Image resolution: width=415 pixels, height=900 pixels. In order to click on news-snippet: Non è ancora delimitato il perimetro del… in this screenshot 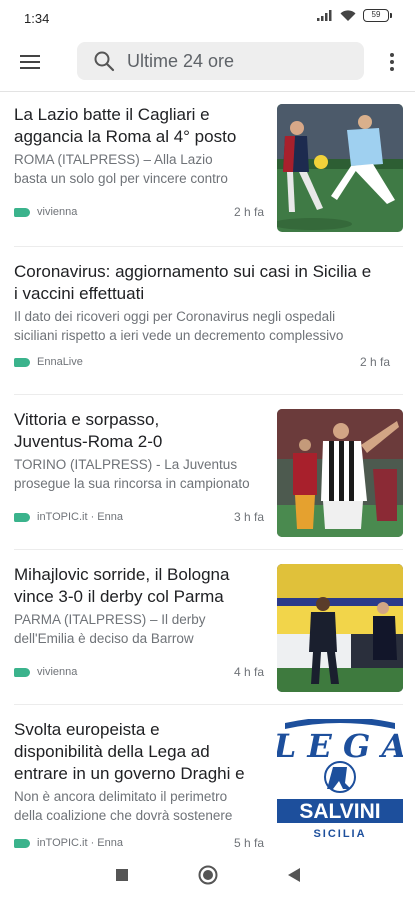, I will do `click(123, 806)`.